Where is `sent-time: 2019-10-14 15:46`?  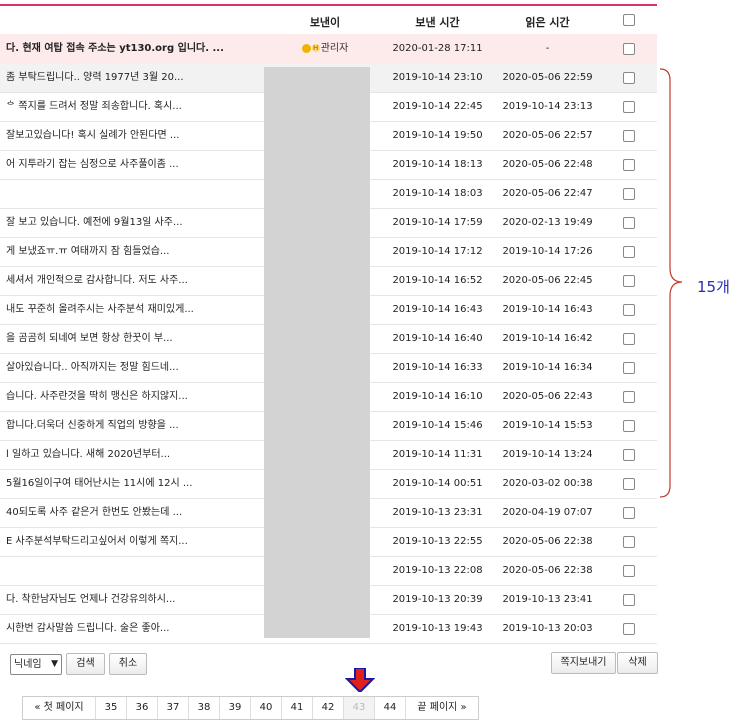 sent-time: 2019-10-14 15:46 is located at coordinates (437, 425).